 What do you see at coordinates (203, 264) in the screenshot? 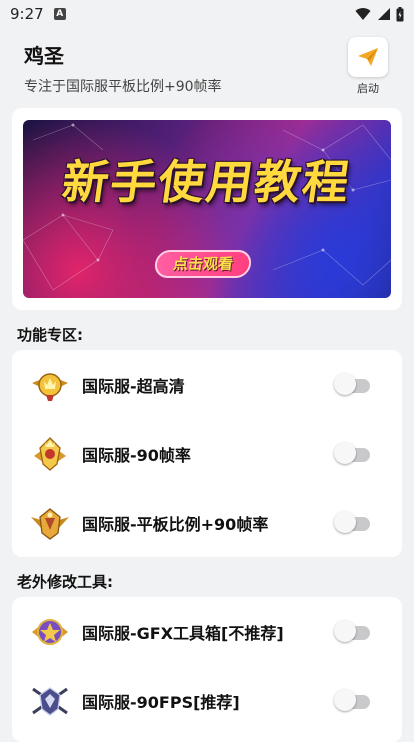
I see `watch-button: 点击观看` at bounding box center [203, 264].